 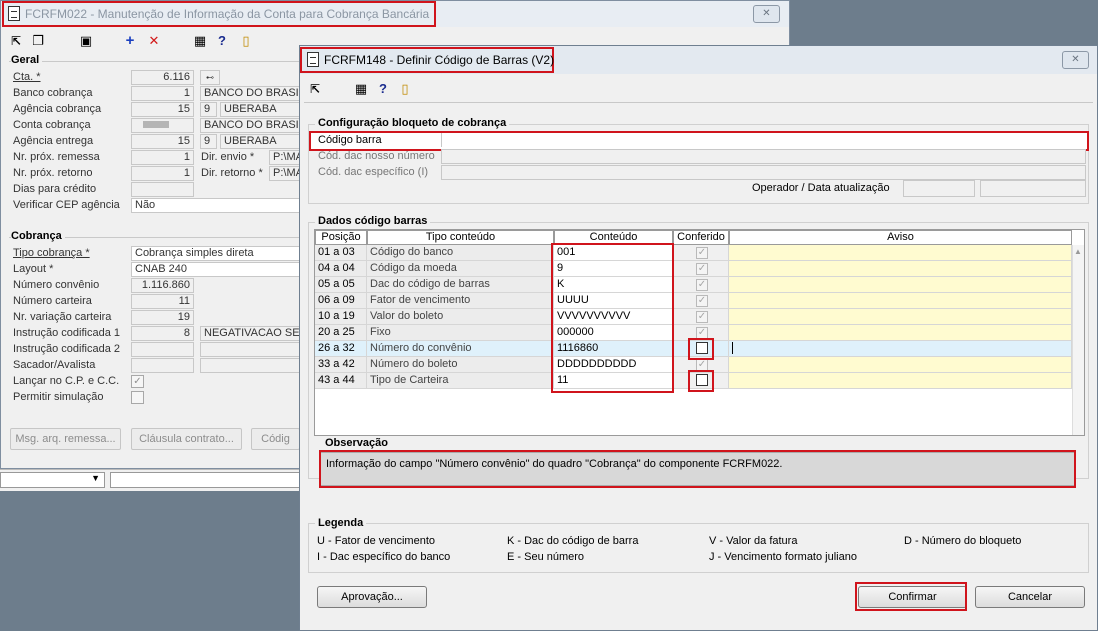 What do you see at coordinates (38, 41) in the screenshot?
I see `copy-icon: ❐` at bounding box center [38, 41].